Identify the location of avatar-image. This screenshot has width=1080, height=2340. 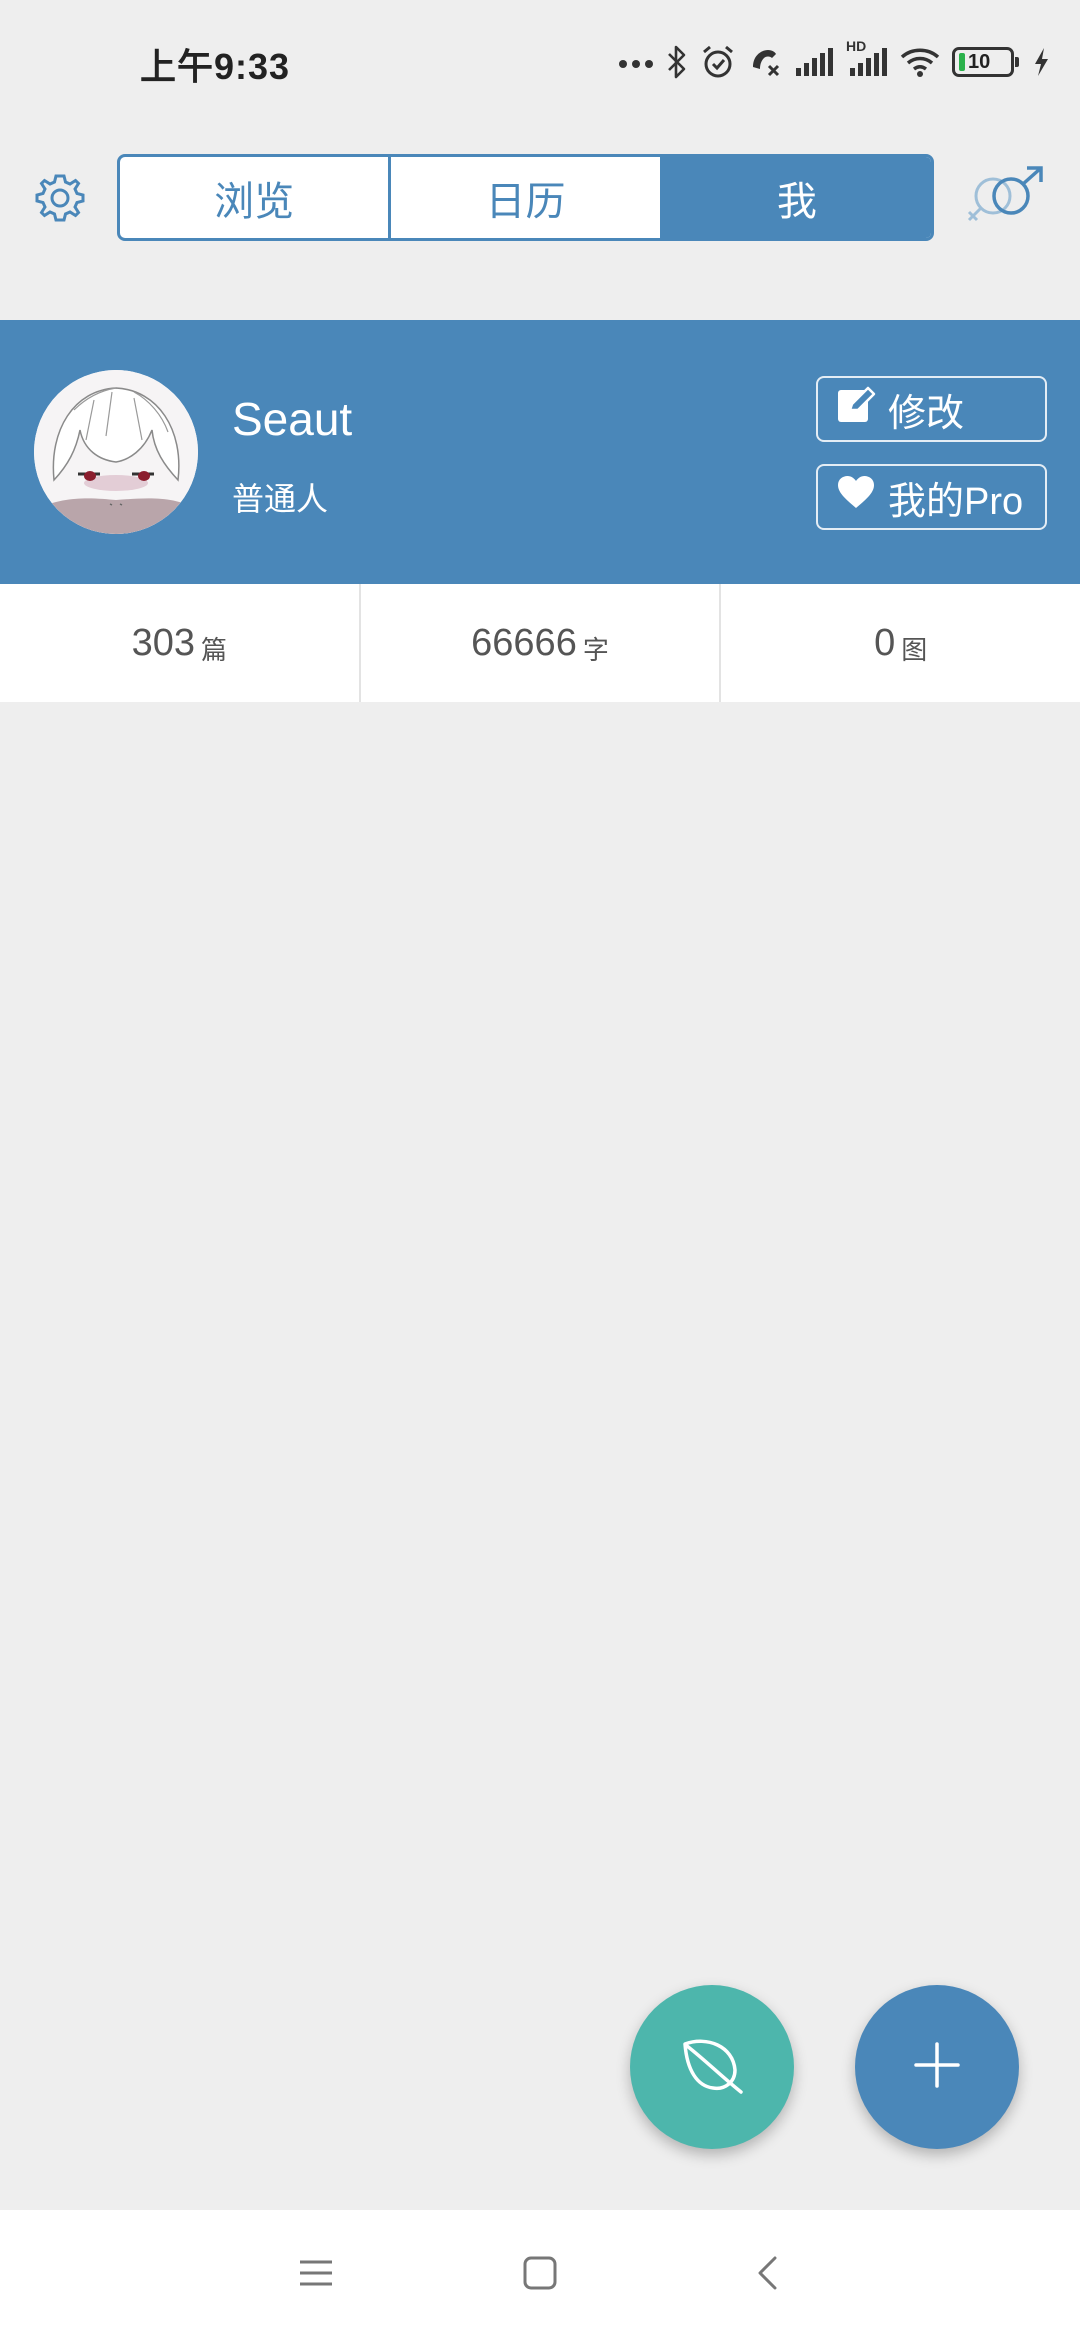
(116, 452).